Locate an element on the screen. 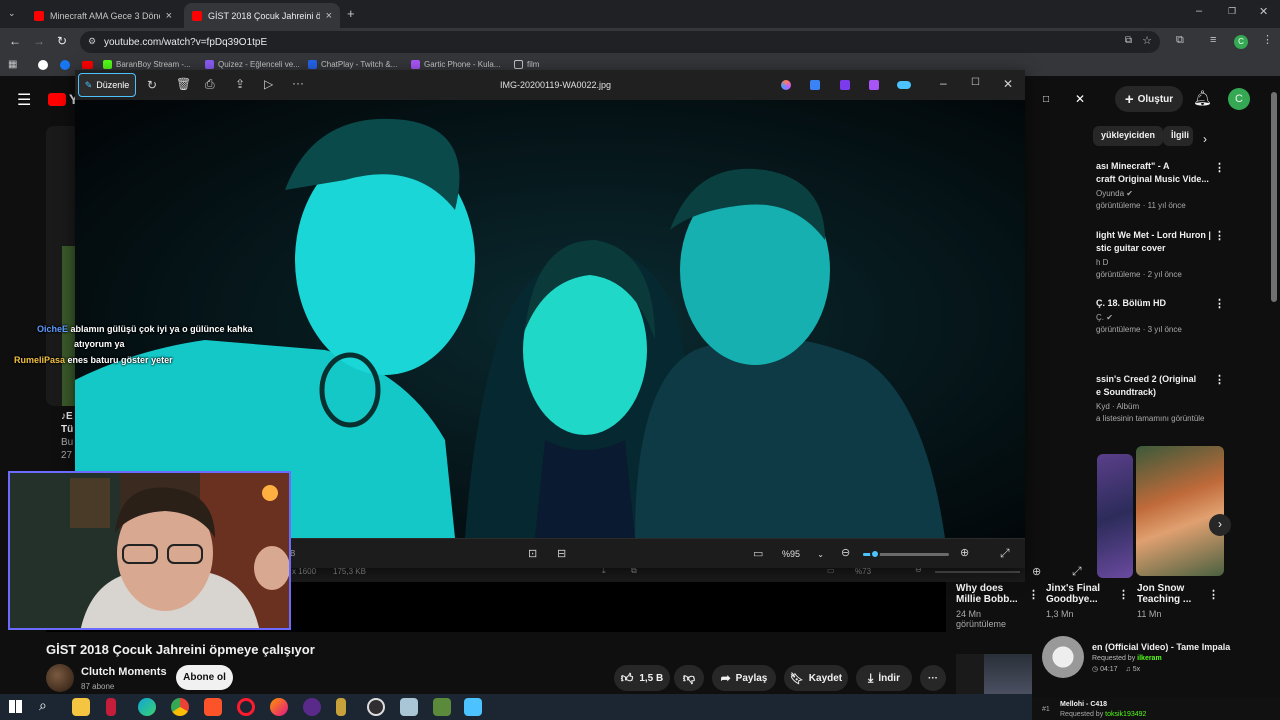 This screenshot has height=720, width=1280. visual-search-icon: ⊡ is located at coordinates (532, 553).